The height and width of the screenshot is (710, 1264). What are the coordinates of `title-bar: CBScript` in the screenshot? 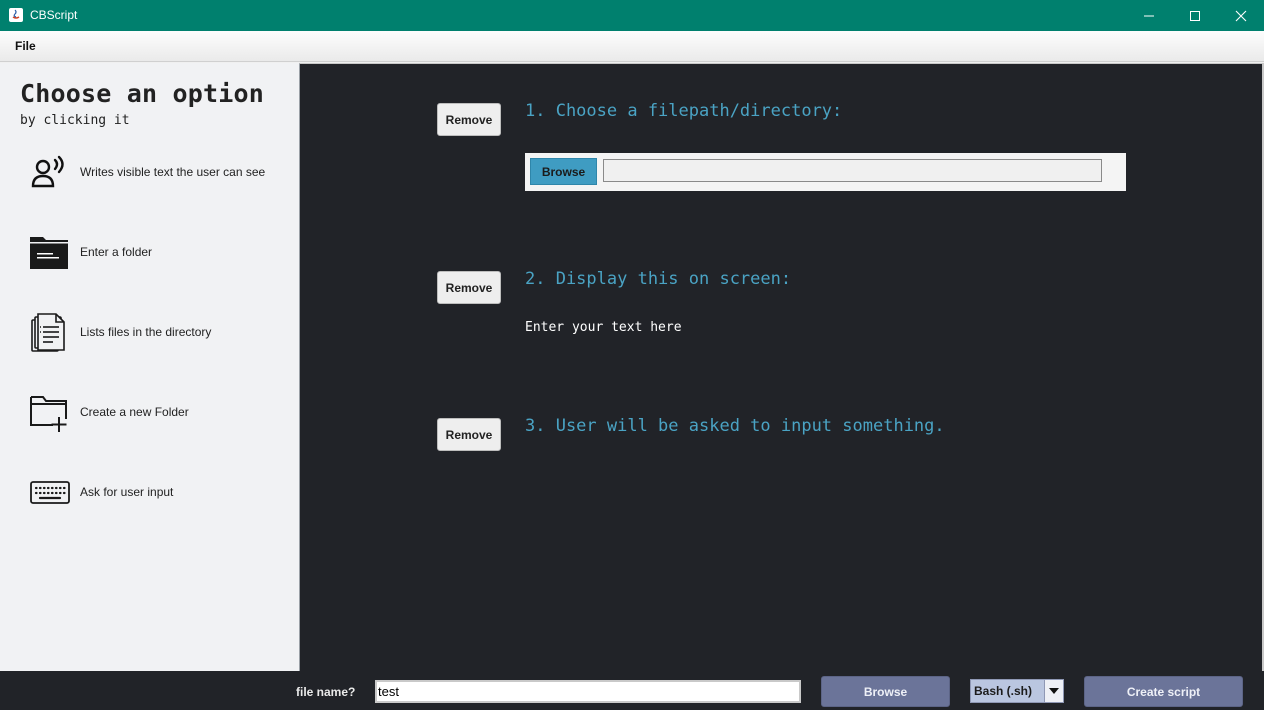 It's located at (632, 15).